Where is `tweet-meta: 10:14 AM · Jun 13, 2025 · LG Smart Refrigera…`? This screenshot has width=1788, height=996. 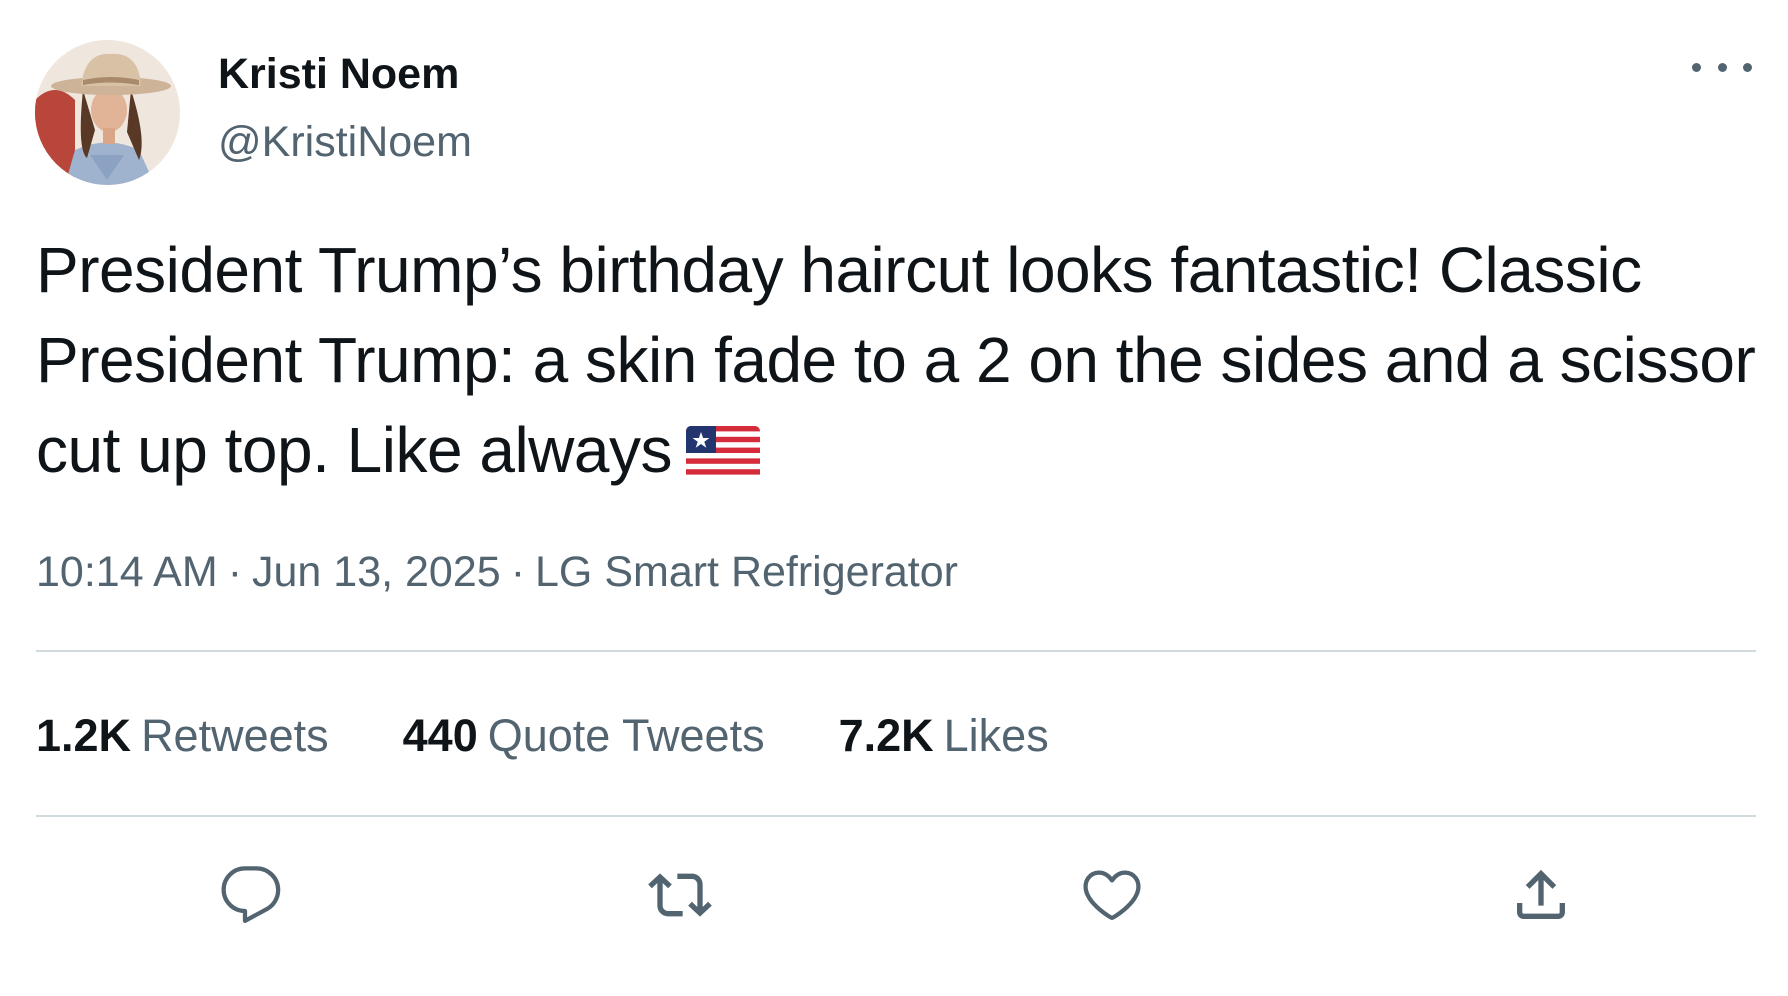
tweet-meta: 10:14 AM · Jun 13, 2025 · LG Smart Refrigera… is located at coordinates (497, 572).